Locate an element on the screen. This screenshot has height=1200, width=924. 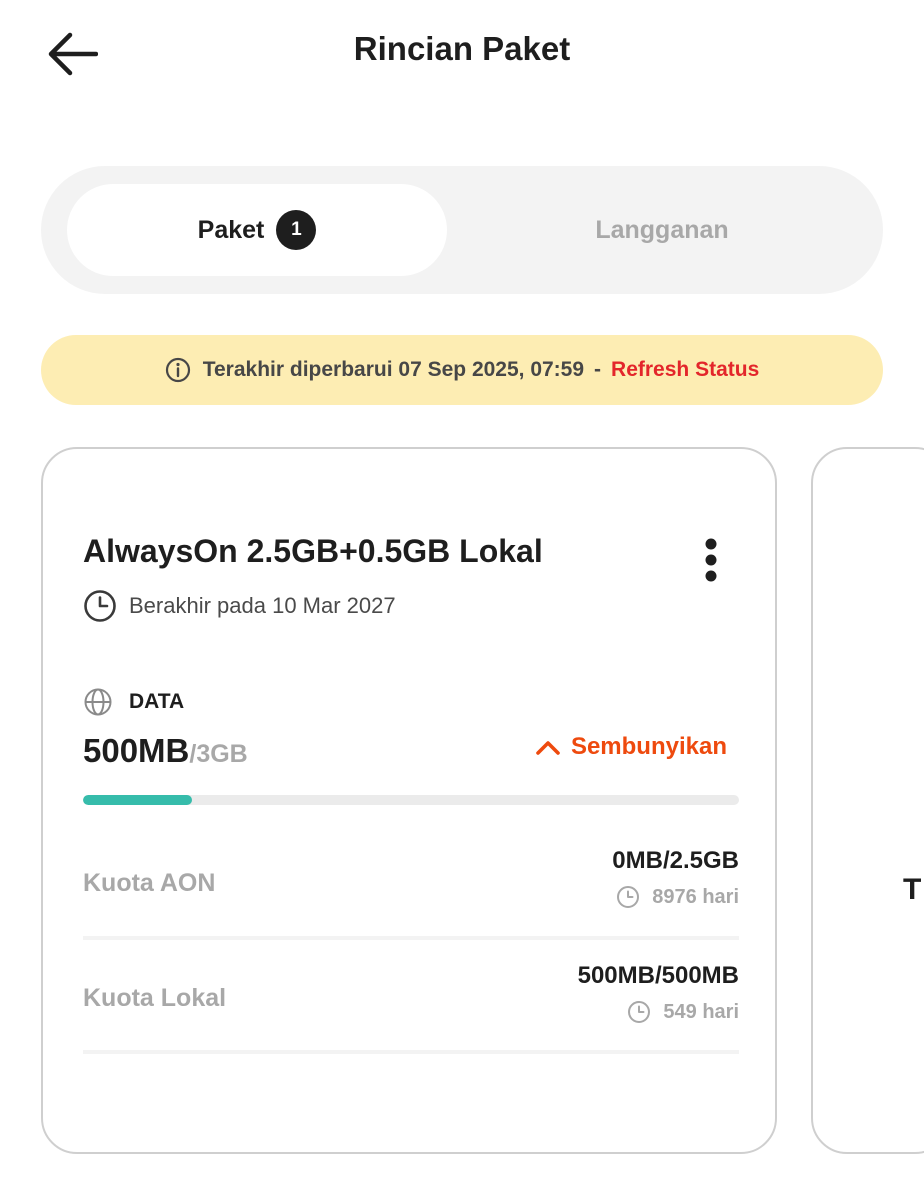
quota-row-lokal: Kuota Lokal 500MB/500MB 549 hari is located at coordinates (411, 1007).